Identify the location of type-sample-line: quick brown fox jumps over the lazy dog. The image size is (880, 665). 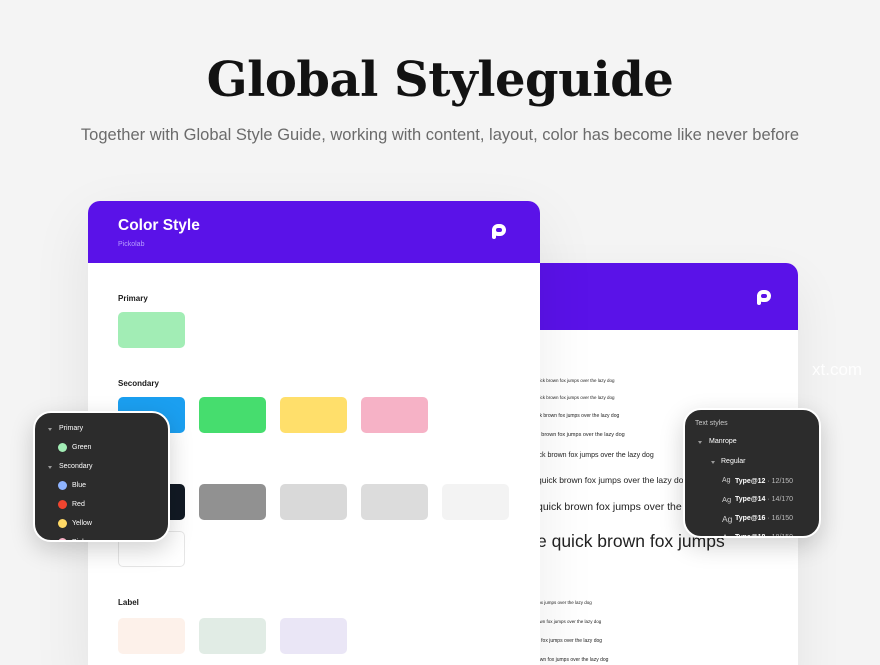
(613, 480).